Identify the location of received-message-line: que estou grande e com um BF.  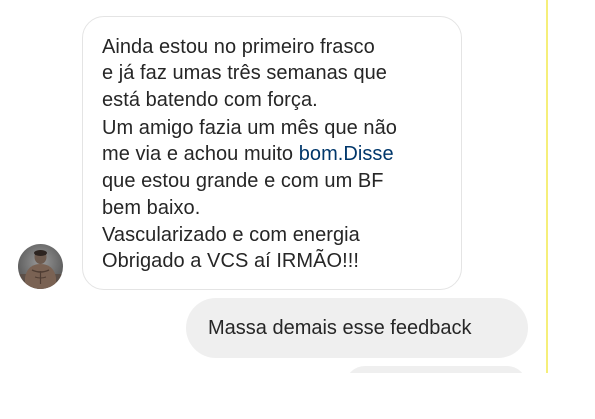
(243, 181).